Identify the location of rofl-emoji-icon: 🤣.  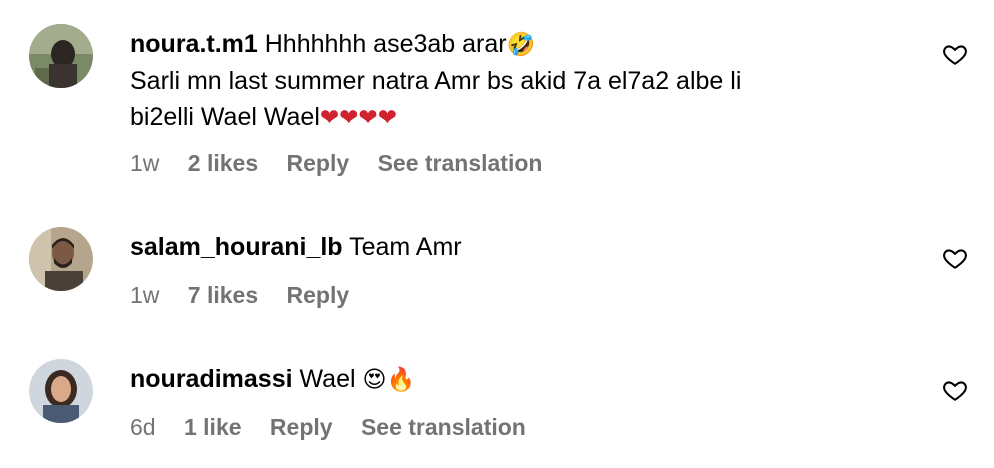
(521, 45).